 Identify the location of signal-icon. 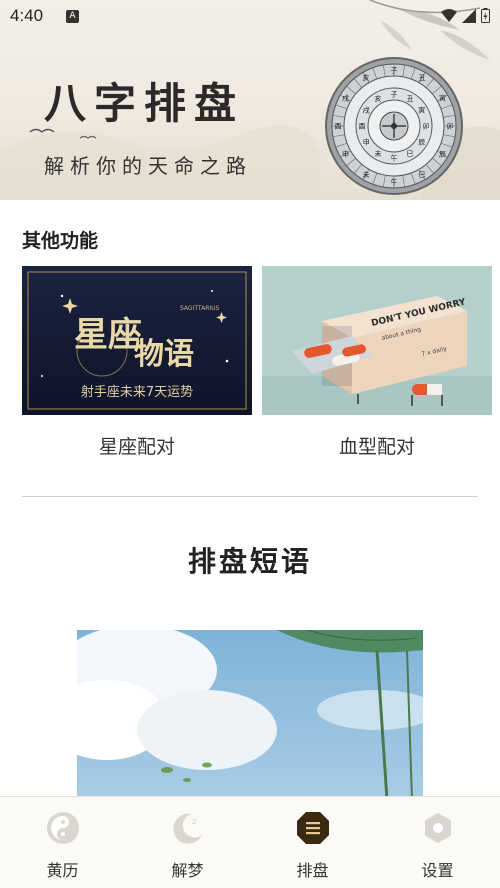
(469, 15).